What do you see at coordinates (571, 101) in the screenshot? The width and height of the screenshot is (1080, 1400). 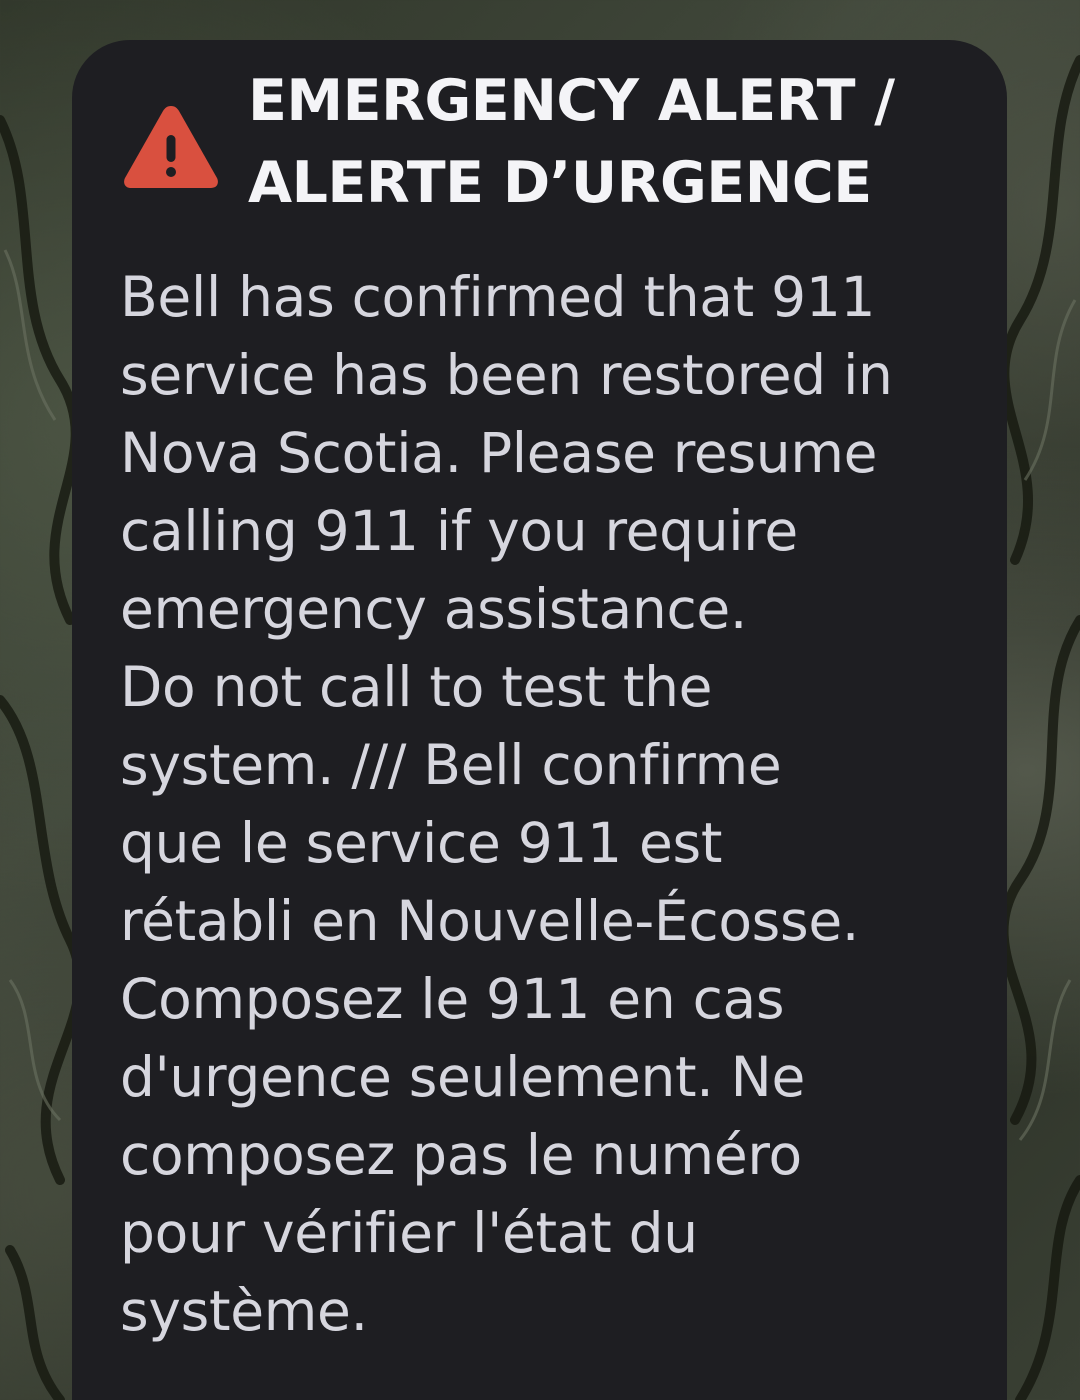 I see `alert-title-english: EMERGENCY ALERT /` at bounding box center [571, 101].